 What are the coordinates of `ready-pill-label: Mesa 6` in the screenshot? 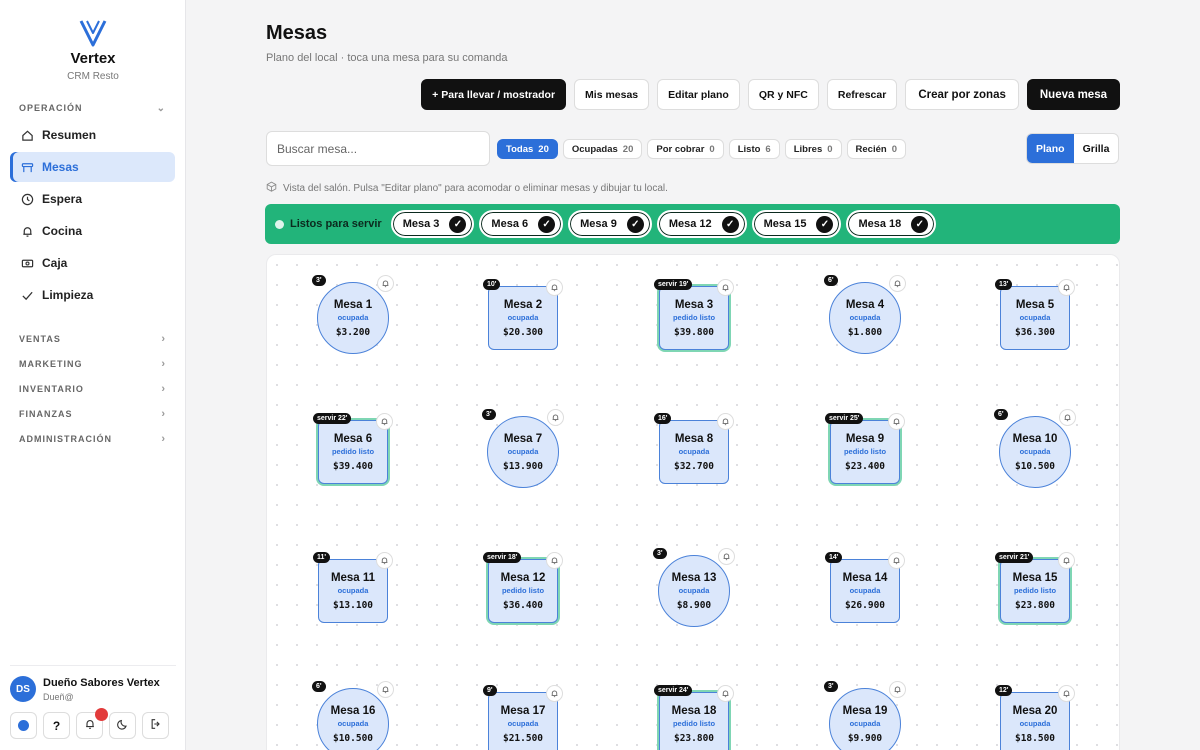 It's located at (510, 224).